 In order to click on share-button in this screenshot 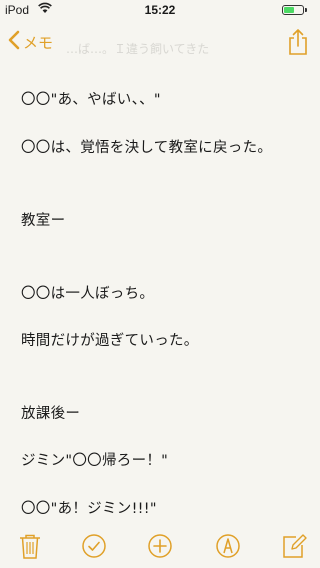, I will do `click(298, 44)`.